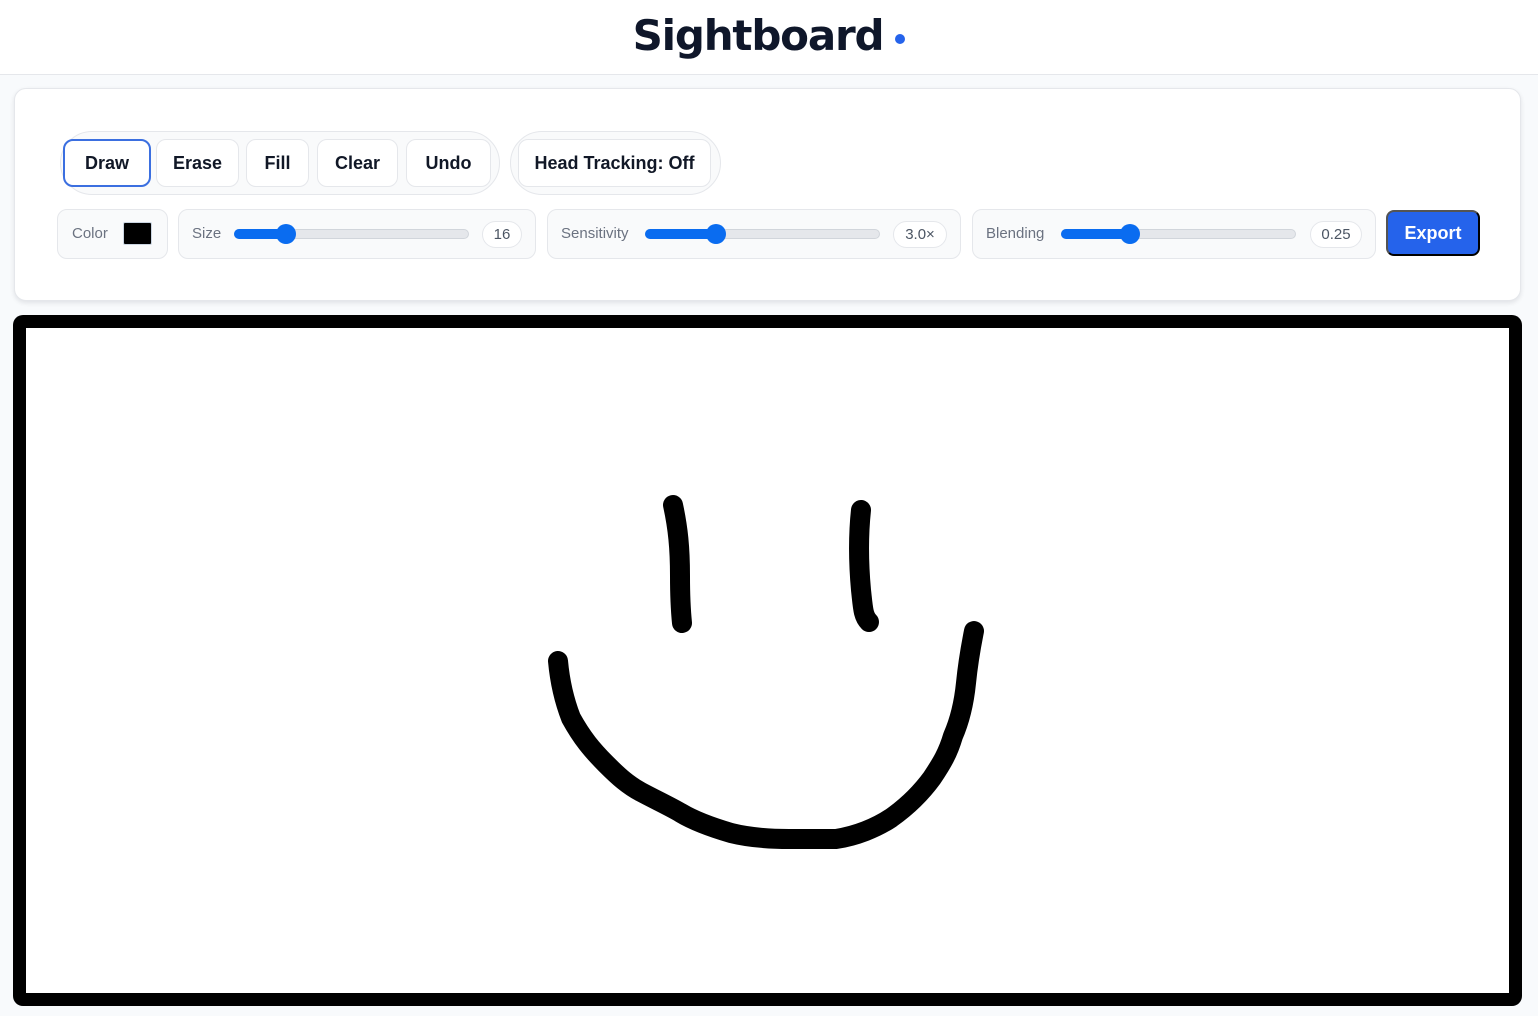 This screenshot has width=1538, height=1016. I want to click on blending-value: 0.25, so click(1336, 234).